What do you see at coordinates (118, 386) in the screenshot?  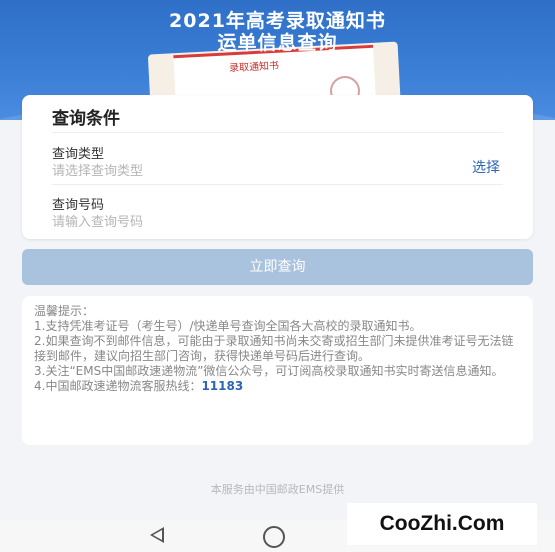 I see `hotline-prefix: 4.中国邮政速递物流客服热线：` at bounding box center [118, 386].